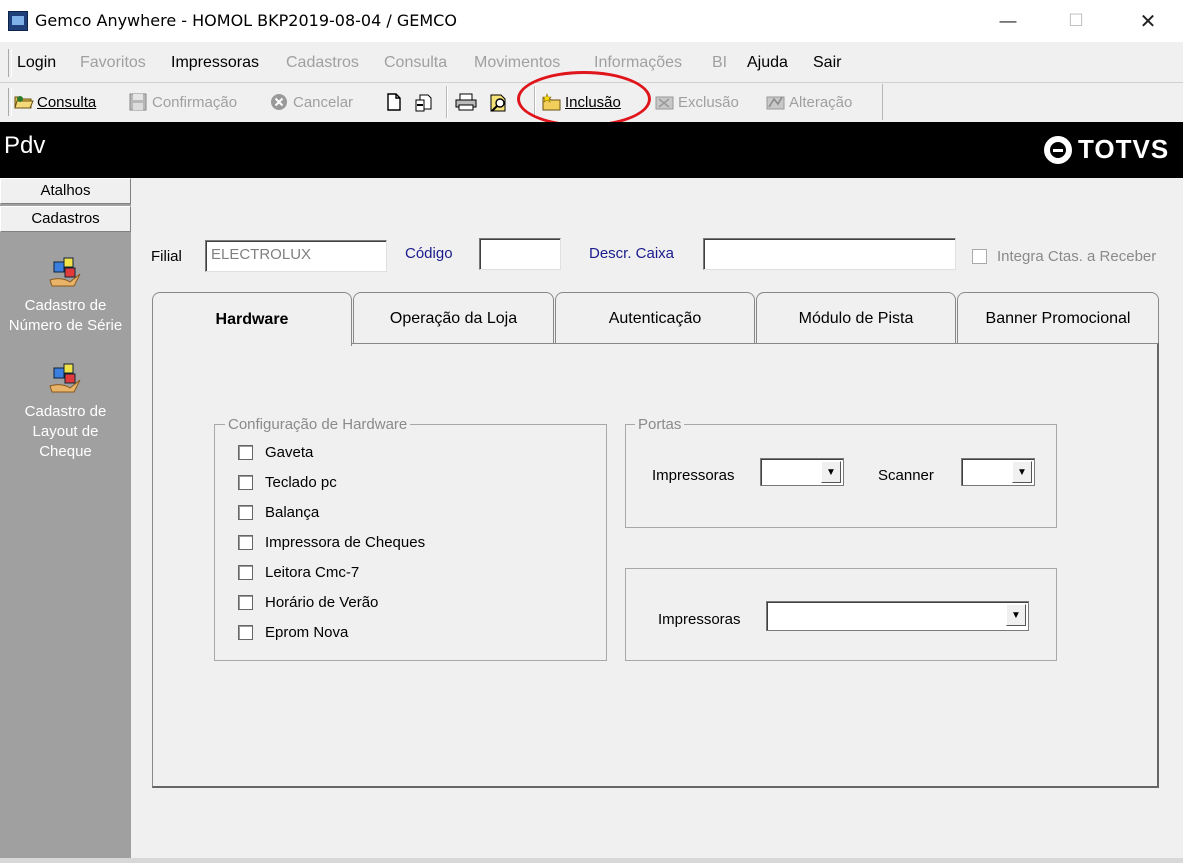 Image resolution: width=1183 pixels, height=863 pixels. I want to click on exclusao-button: Exclusão, so click(697, 102).